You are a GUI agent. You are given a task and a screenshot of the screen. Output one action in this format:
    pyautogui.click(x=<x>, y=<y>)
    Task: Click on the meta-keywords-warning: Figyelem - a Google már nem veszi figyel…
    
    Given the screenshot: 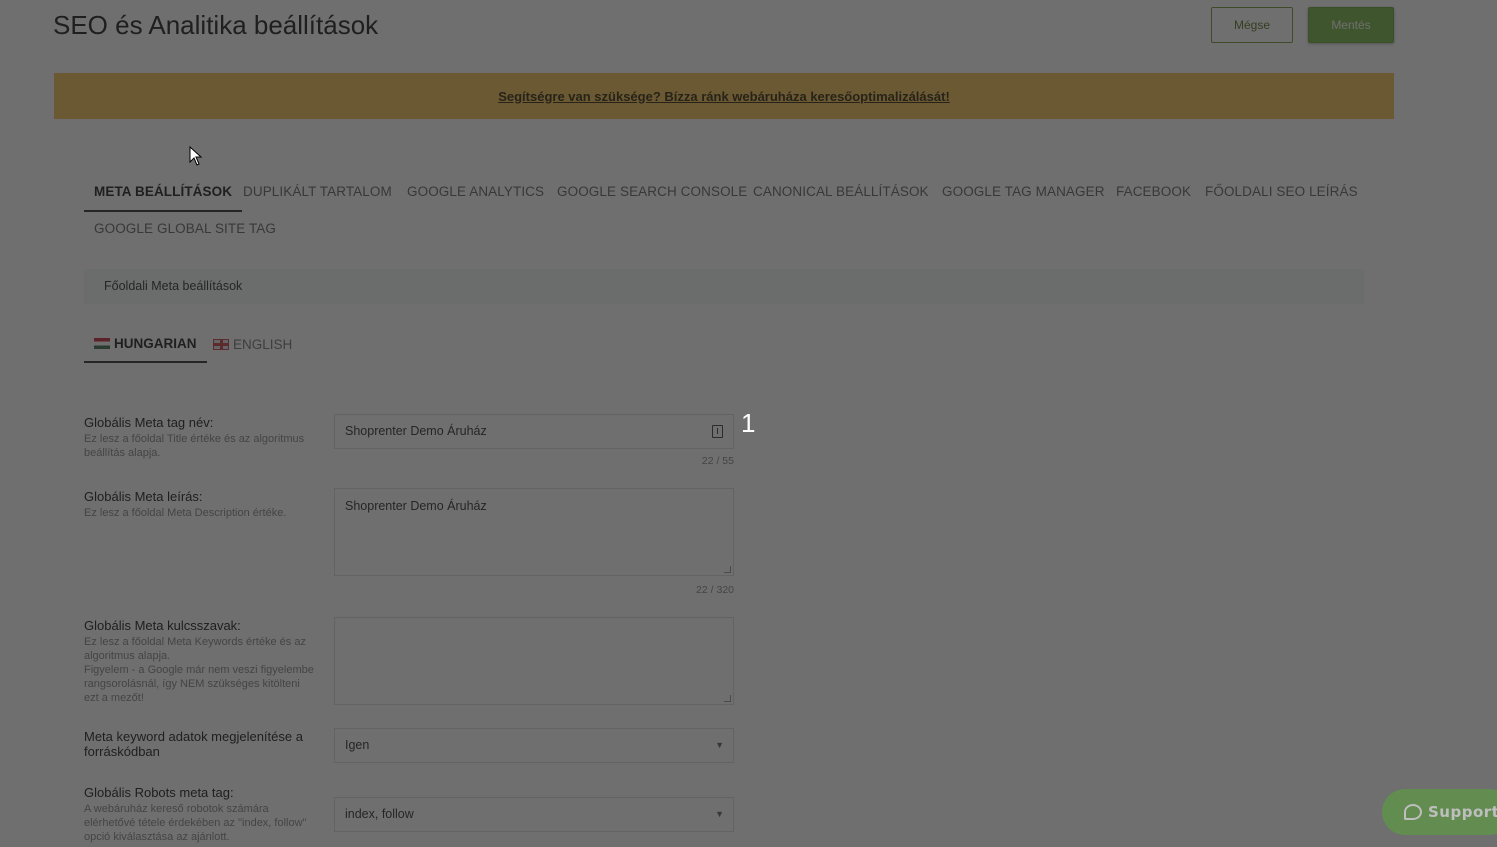 What is the action you would take?
    pyautogui.click(x=199, y=684)
    